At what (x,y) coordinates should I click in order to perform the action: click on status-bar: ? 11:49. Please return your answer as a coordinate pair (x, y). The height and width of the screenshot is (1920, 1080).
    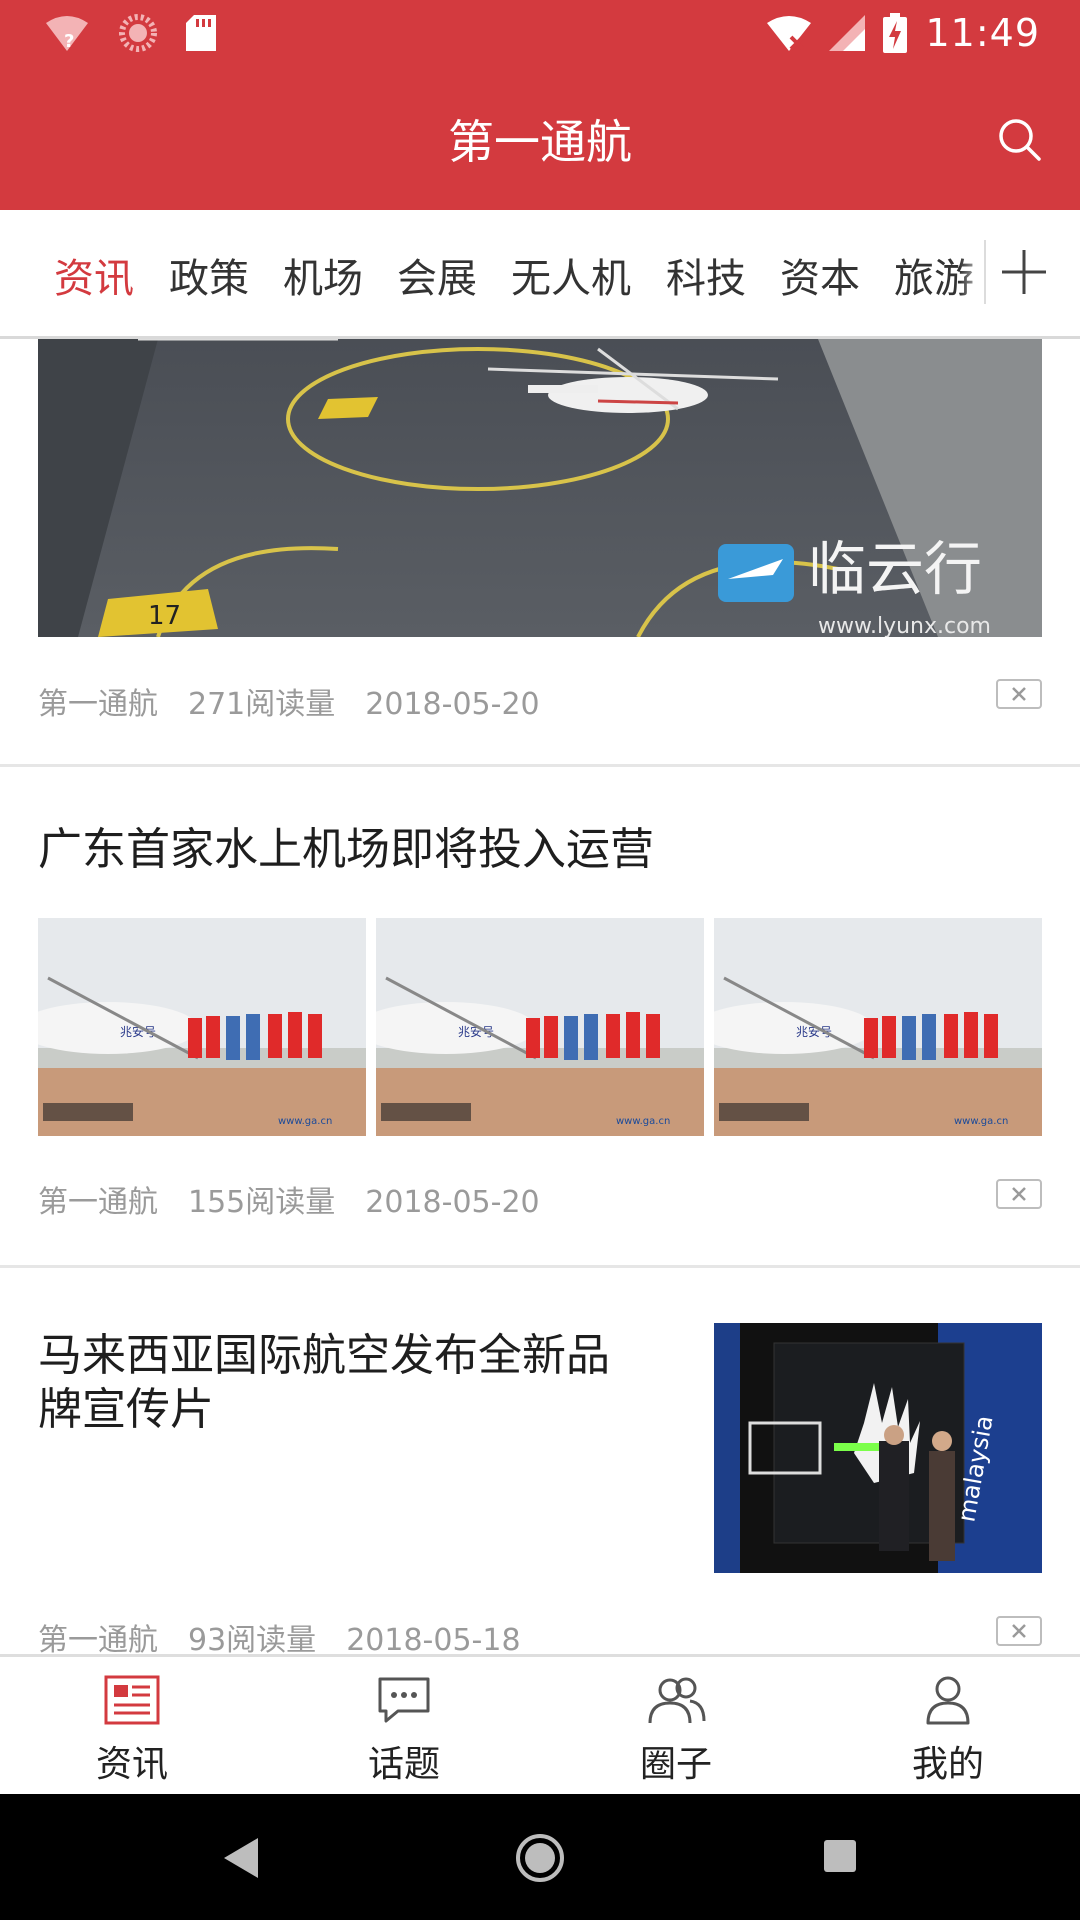
    Looking at the image, I should click on (540, 33).